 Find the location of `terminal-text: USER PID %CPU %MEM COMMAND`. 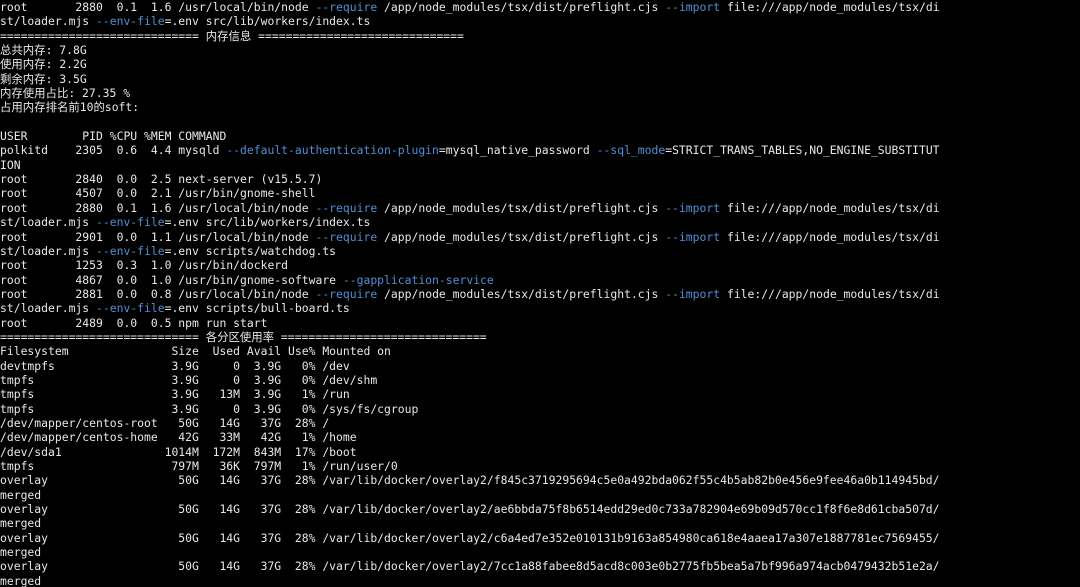

terminal-text: USER PID %CPU %MEM COMMAND is located at coordinates (113, 136).